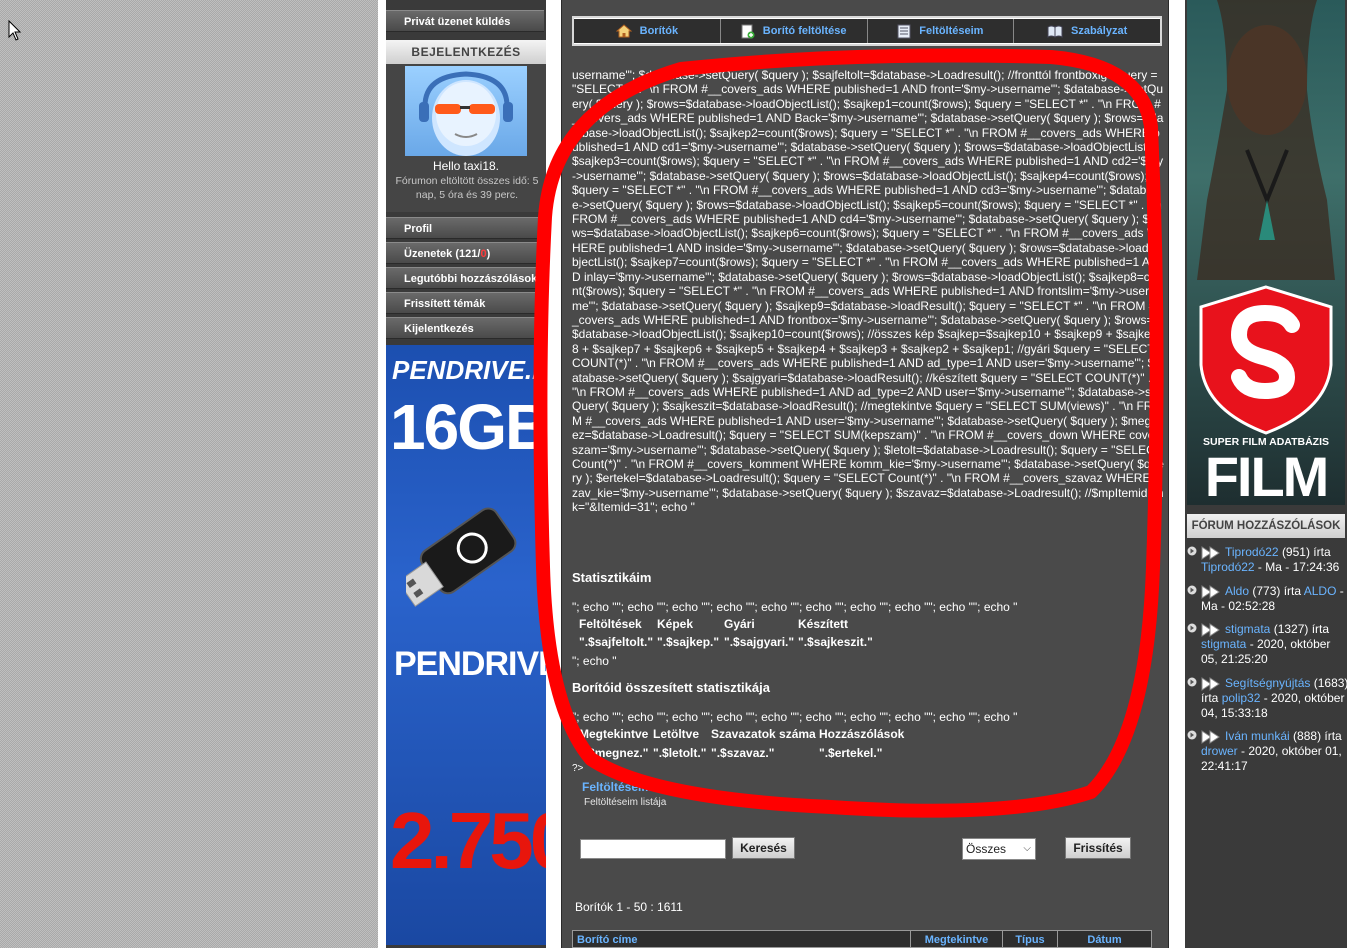 This screenshot has width=1359, height=949. I want to click on avatar, so click(466, 111).